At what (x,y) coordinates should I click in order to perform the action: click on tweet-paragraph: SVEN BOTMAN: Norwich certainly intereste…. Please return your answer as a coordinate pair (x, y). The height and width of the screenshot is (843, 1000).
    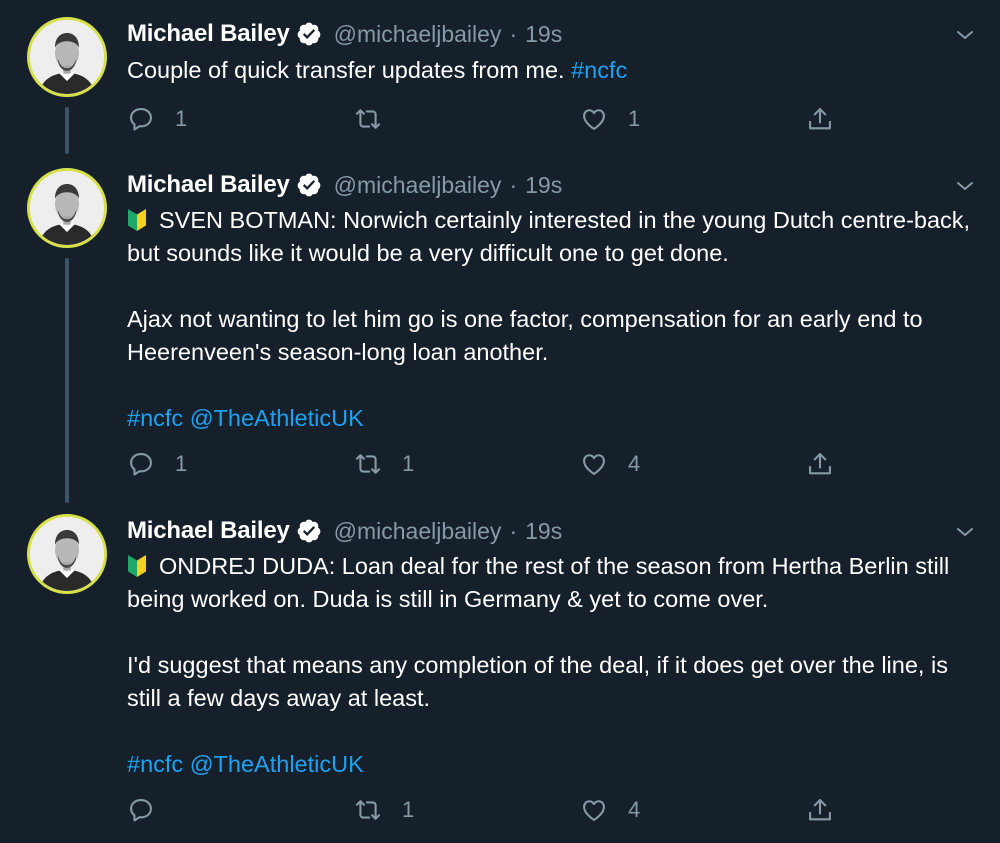
    Looking at the image, I should click on (549, 236).